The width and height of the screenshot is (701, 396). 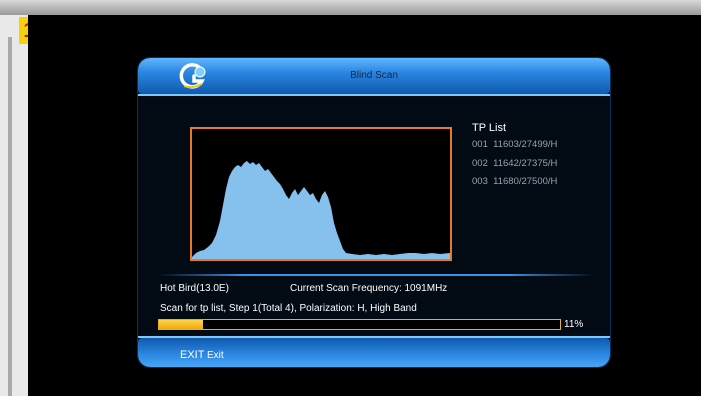 What do you see at coordinates (350, 7) in the screenshot?
I see `window-frame-top` at bounding box center [350, 7].